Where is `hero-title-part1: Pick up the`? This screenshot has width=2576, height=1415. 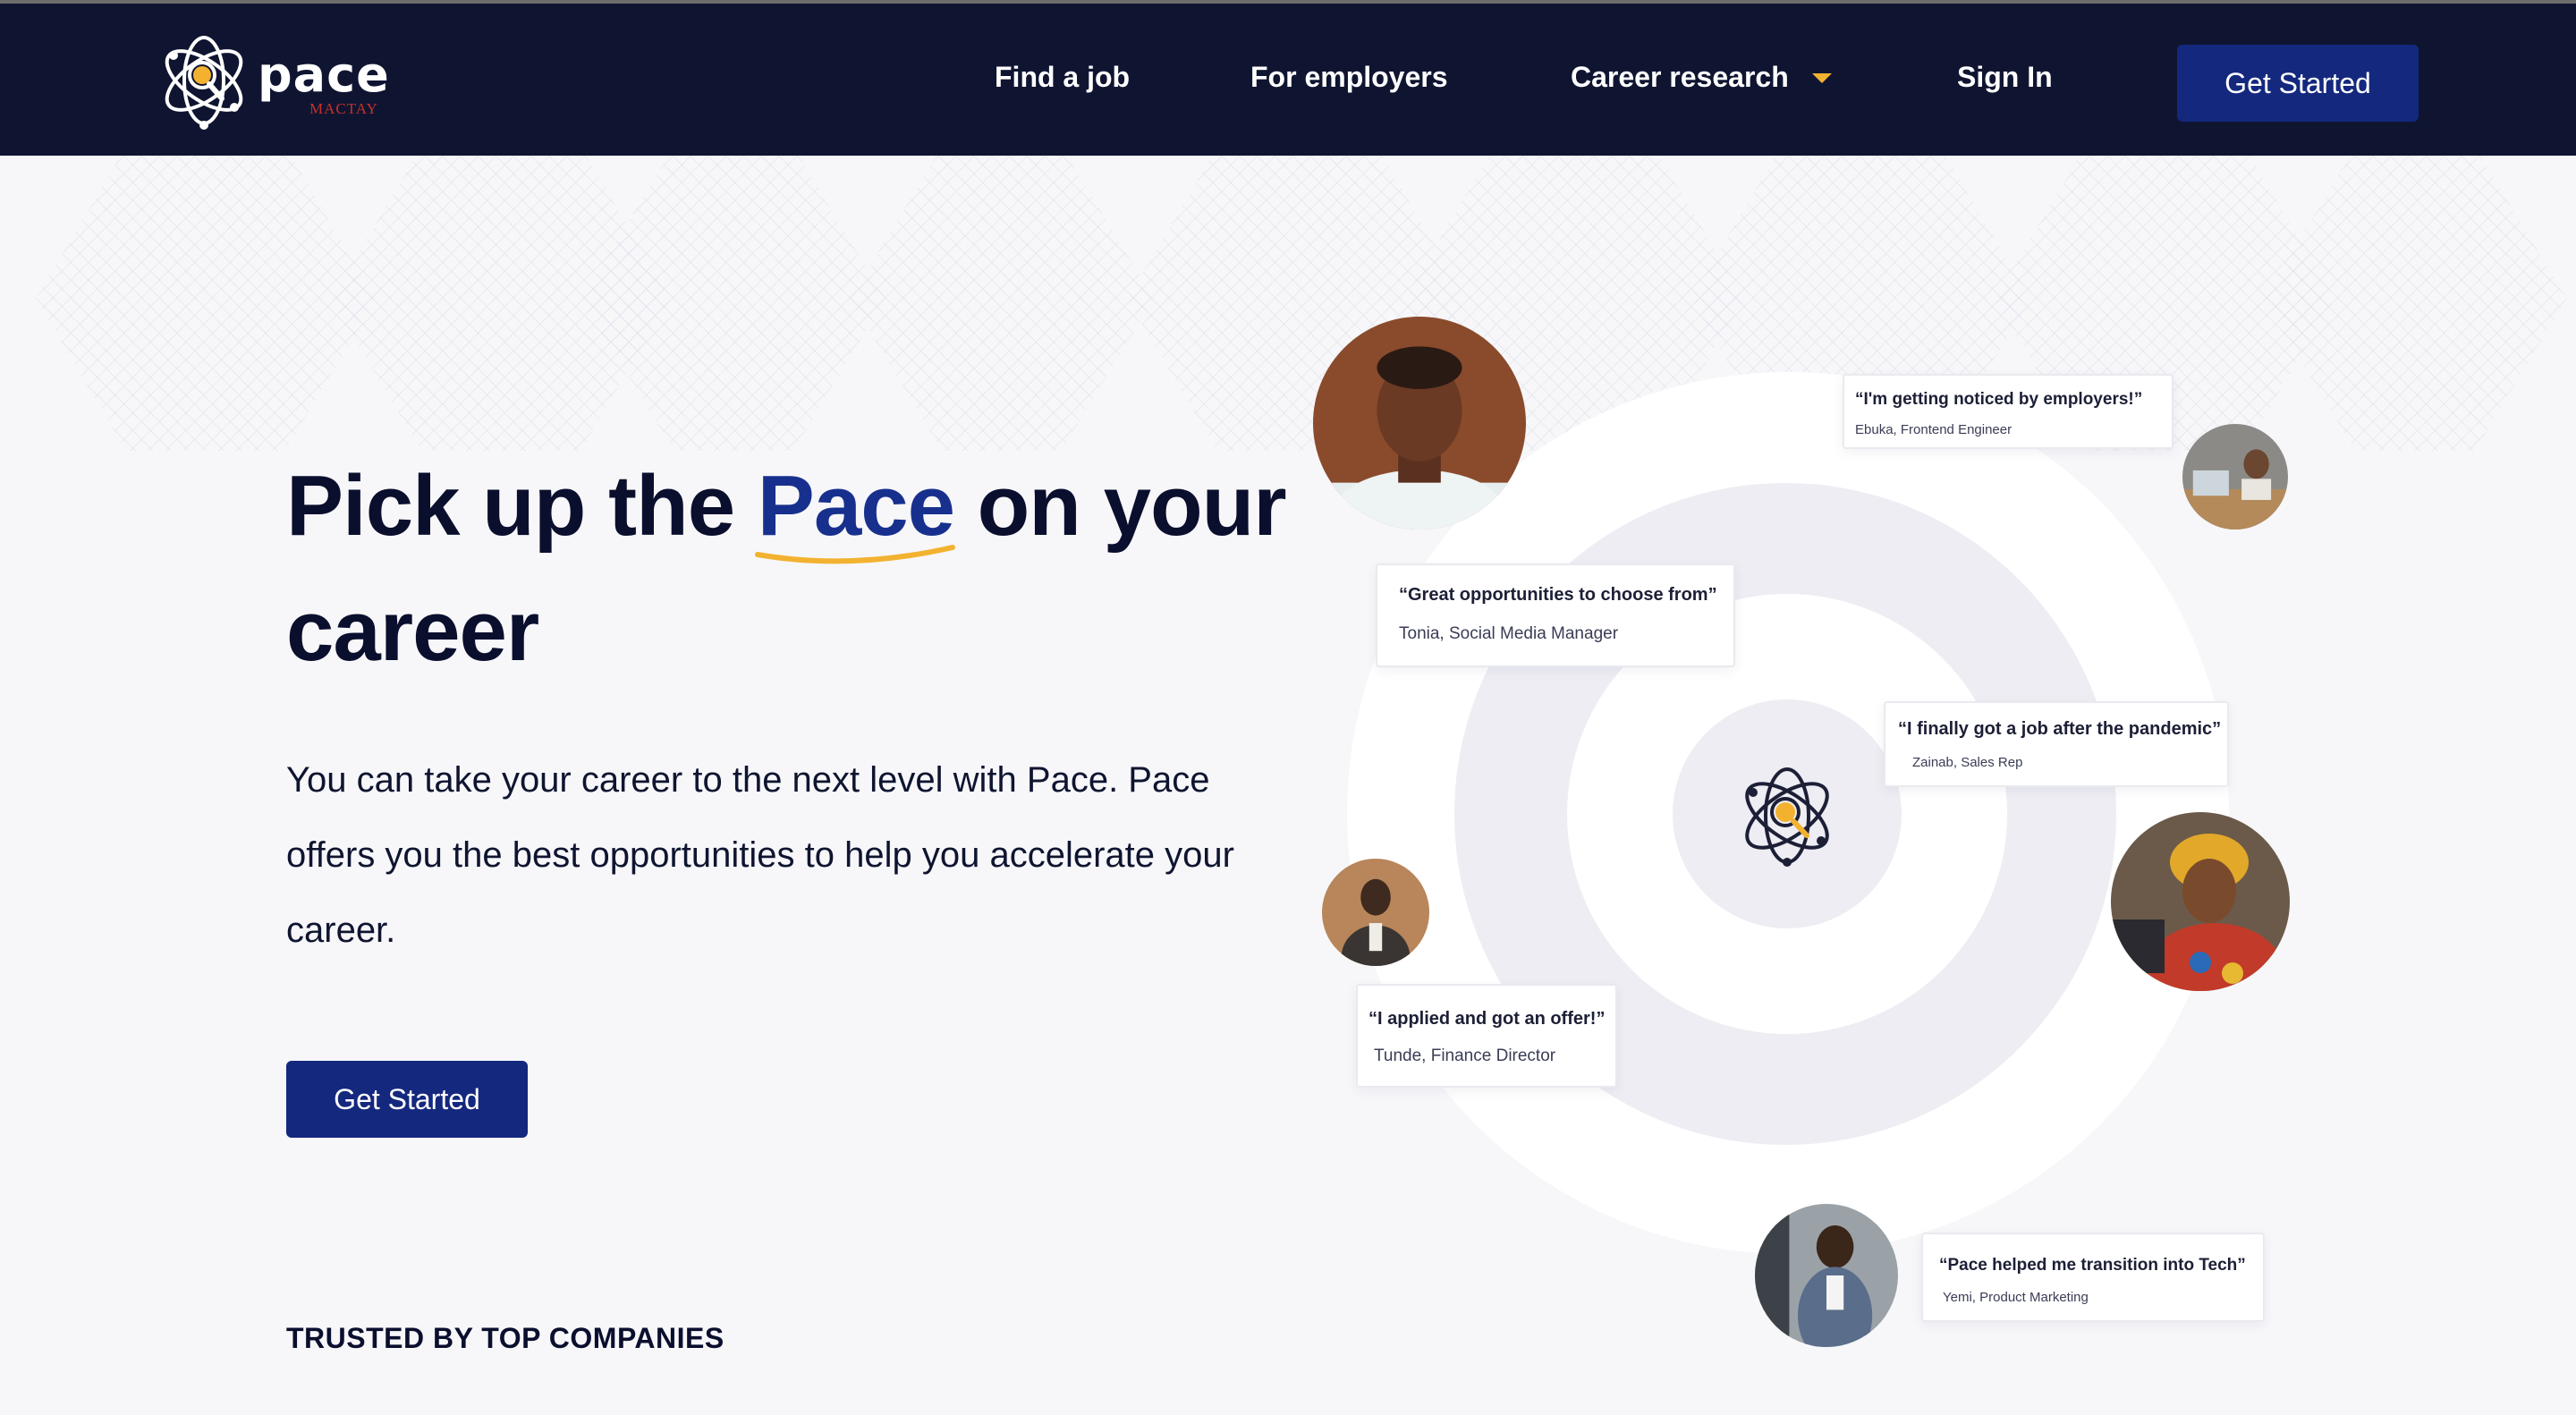 hero-title-part1: Pick up the is located at coordinates (522, 506).